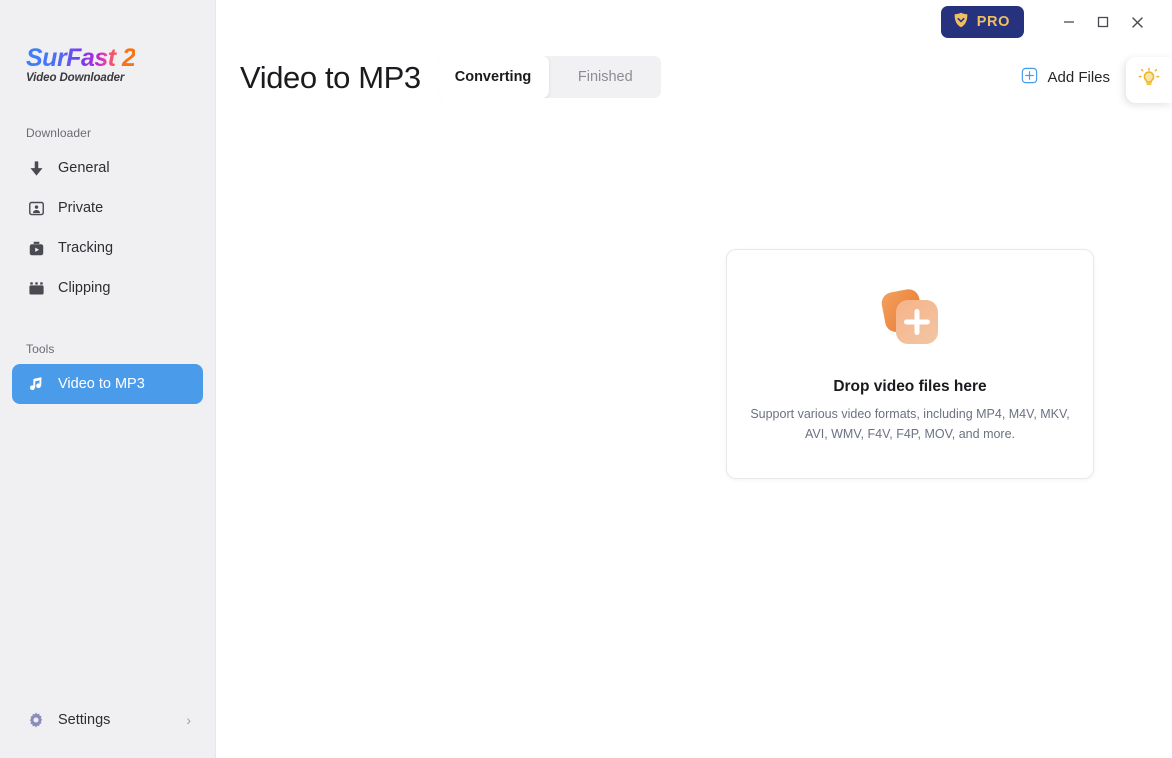  What do you see at coordinates (1069, 22) in the screenshot?
I see `minimize-icon` at bounding box center [1069, 22].